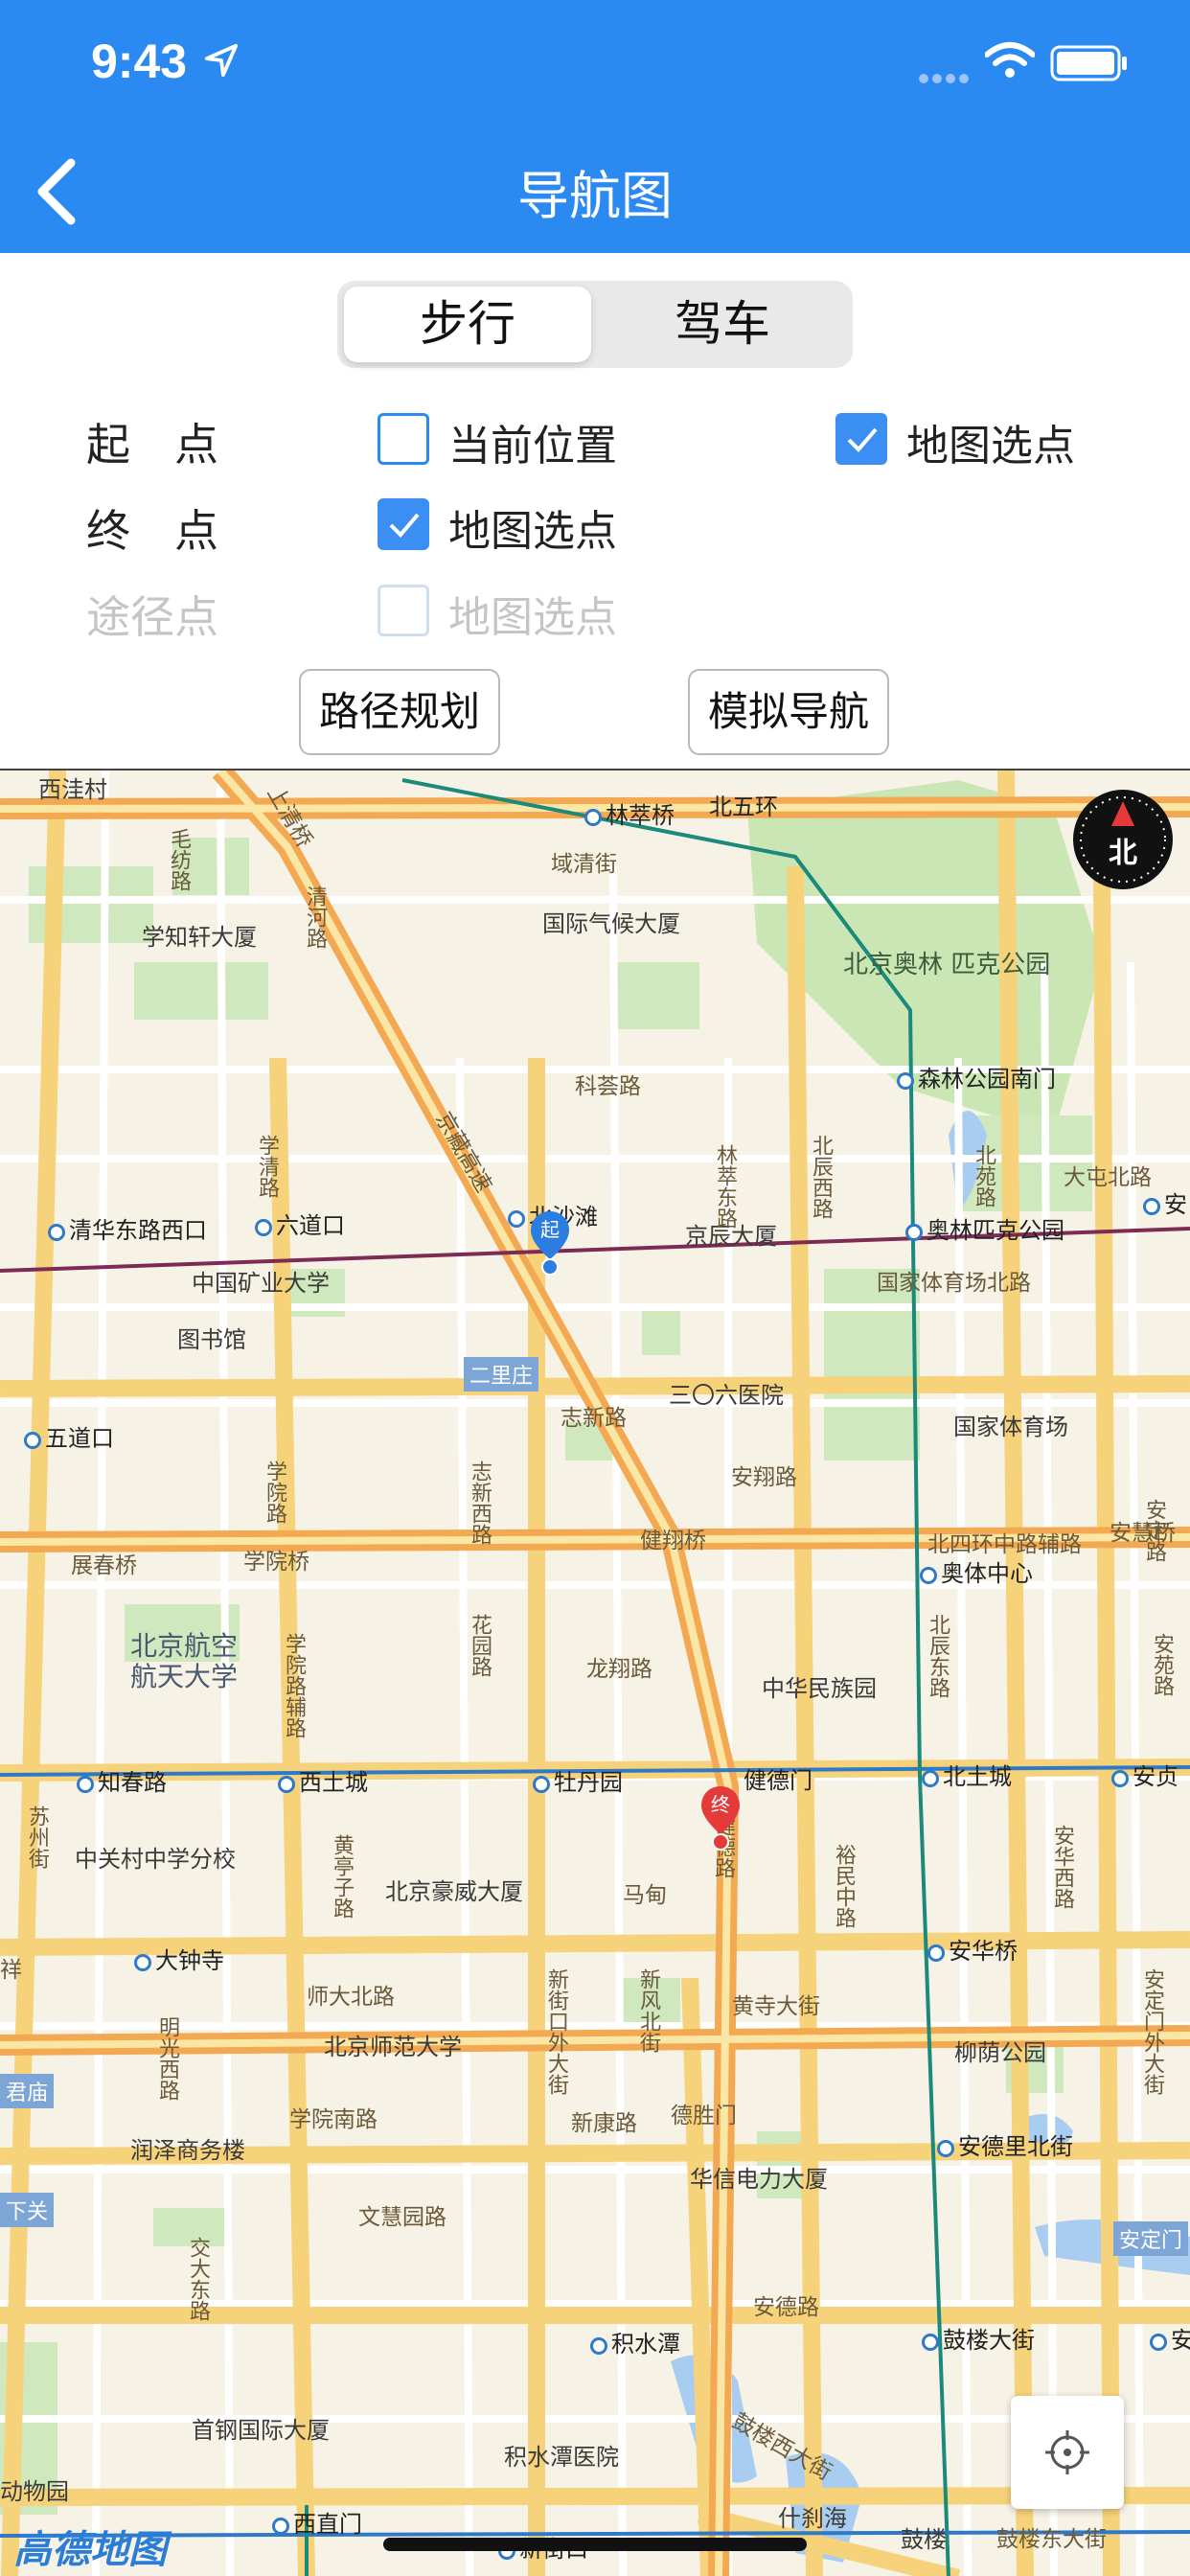  What do you see at coordinates (402, 2217) in the screenshot?
I see `map-label: 文慧园路` at bounding box center [402, 2217].